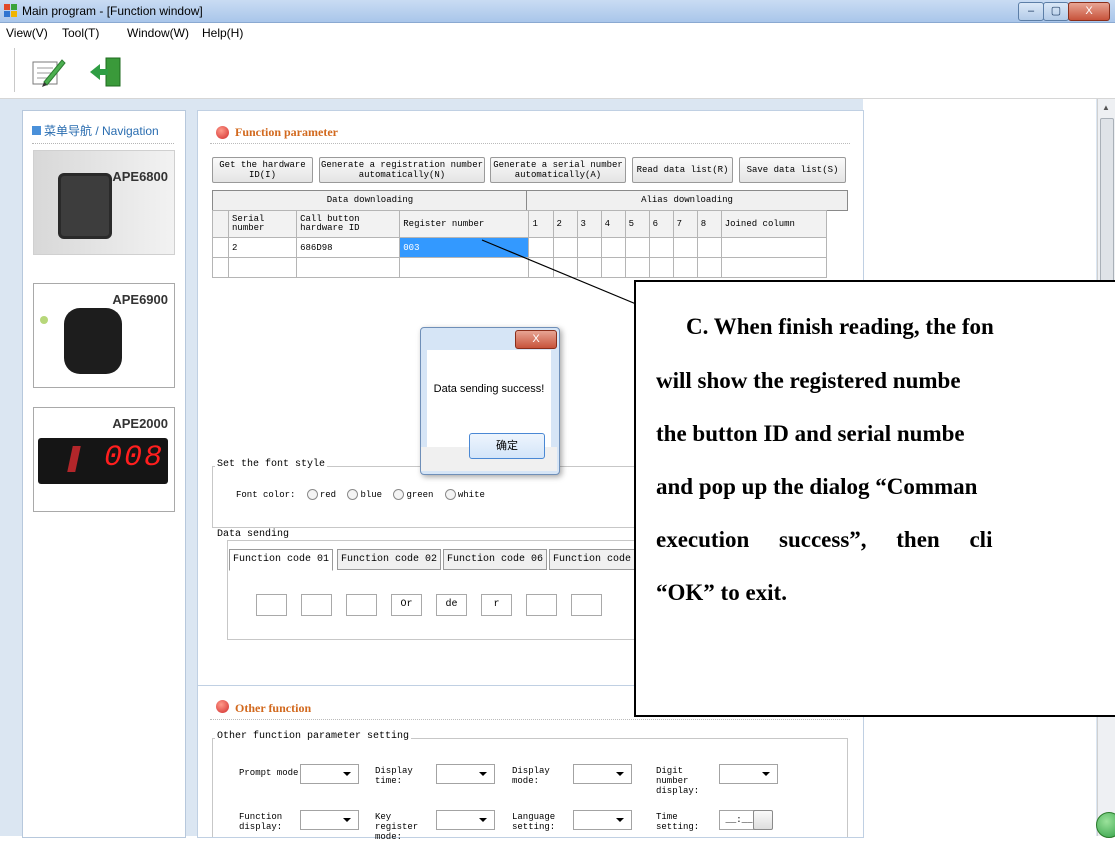 This screenshot has width=1115, height=842. Describe the element at coordinates (637, 224) in the screenshot. I see `col-alias-5: 5` at that location.